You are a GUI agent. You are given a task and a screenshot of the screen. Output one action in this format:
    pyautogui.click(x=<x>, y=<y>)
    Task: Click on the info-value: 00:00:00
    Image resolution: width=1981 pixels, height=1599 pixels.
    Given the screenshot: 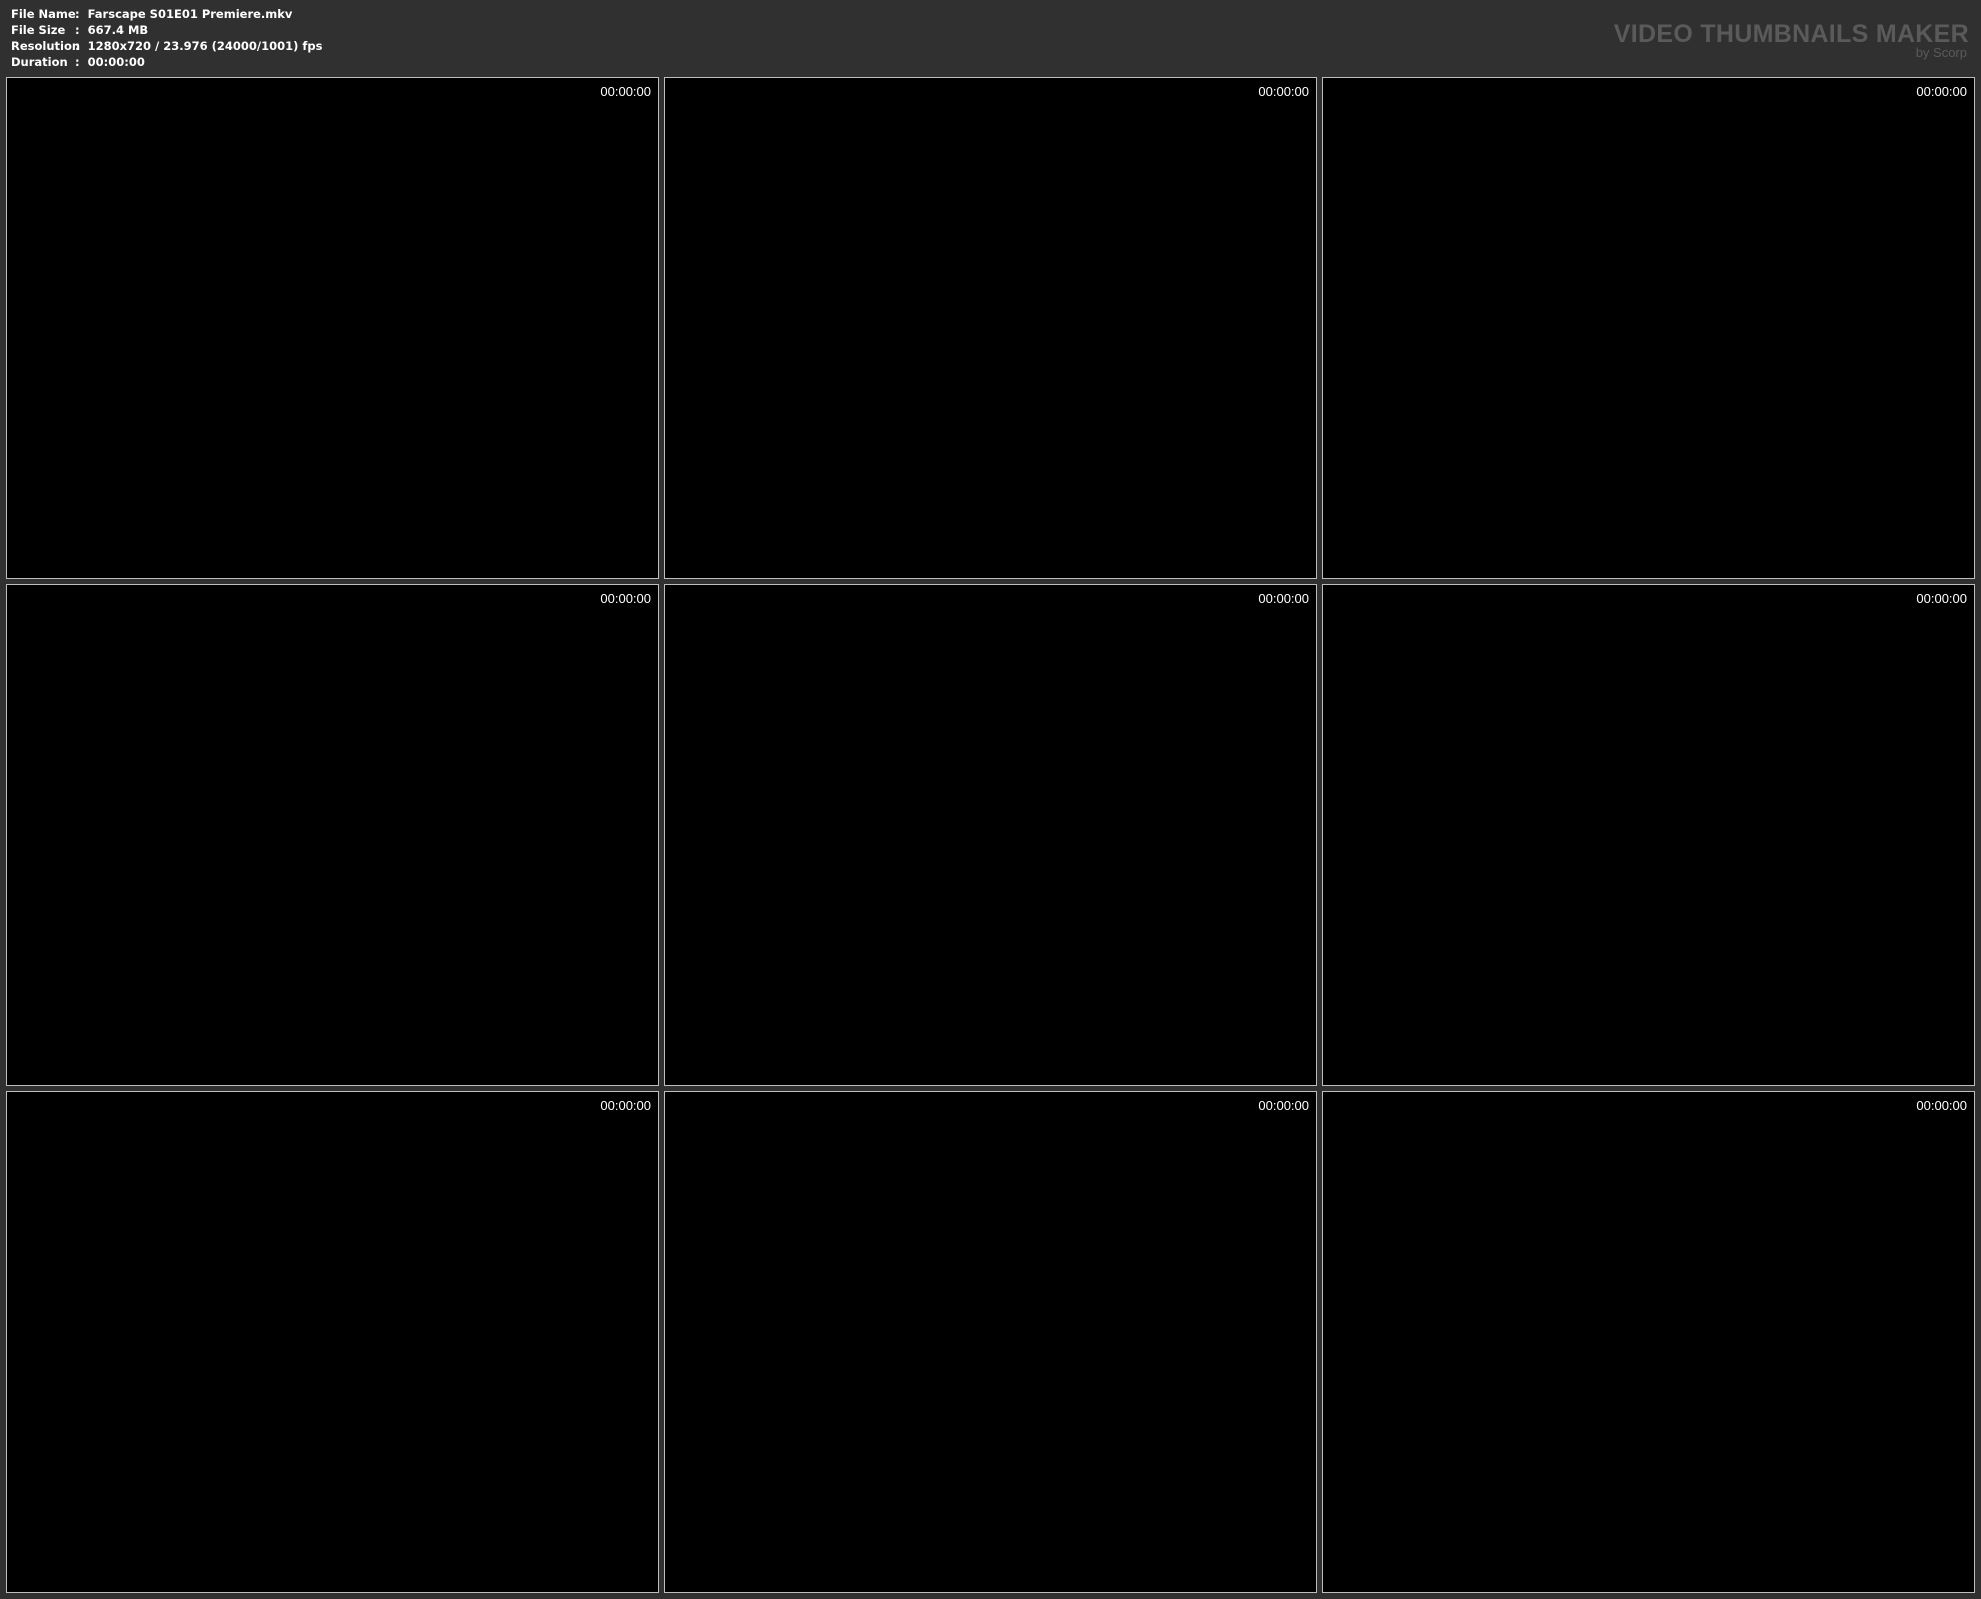 What is the action you would take?
    pyautogui.click(x=116, y=62)
    